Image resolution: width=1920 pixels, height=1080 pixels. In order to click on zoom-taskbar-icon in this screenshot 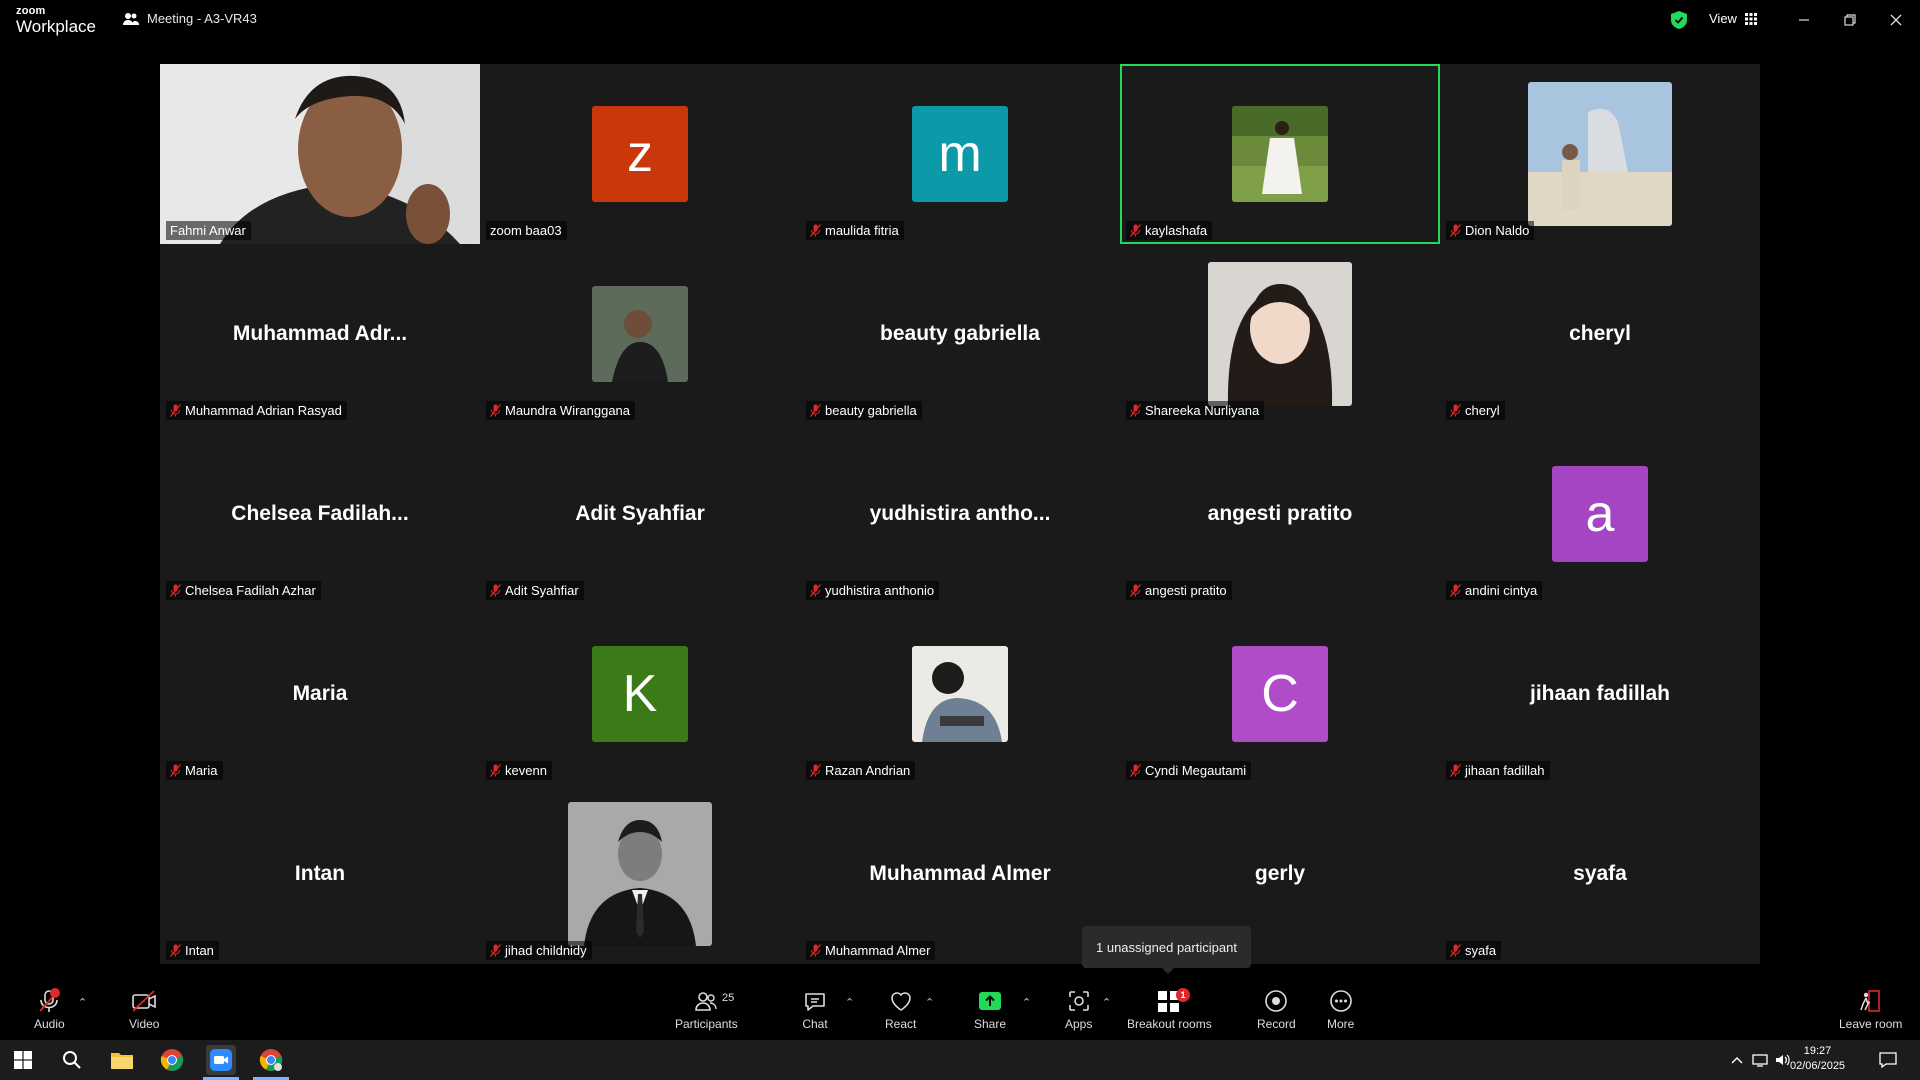, I will do `click(221, 1060)`.